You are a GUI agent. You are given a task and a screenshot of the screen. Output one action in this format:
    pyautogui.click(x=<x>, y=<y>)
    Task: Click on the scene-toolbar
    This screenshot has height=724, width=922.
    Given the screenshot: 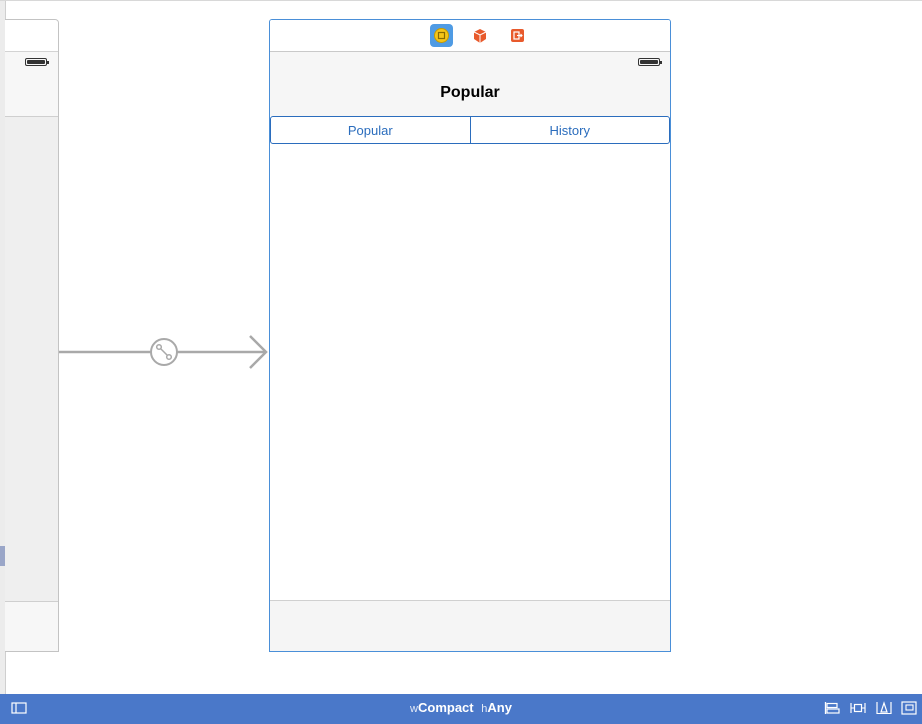 What is the action you would take?
    pyautogui.click(x=470, y=625)
    